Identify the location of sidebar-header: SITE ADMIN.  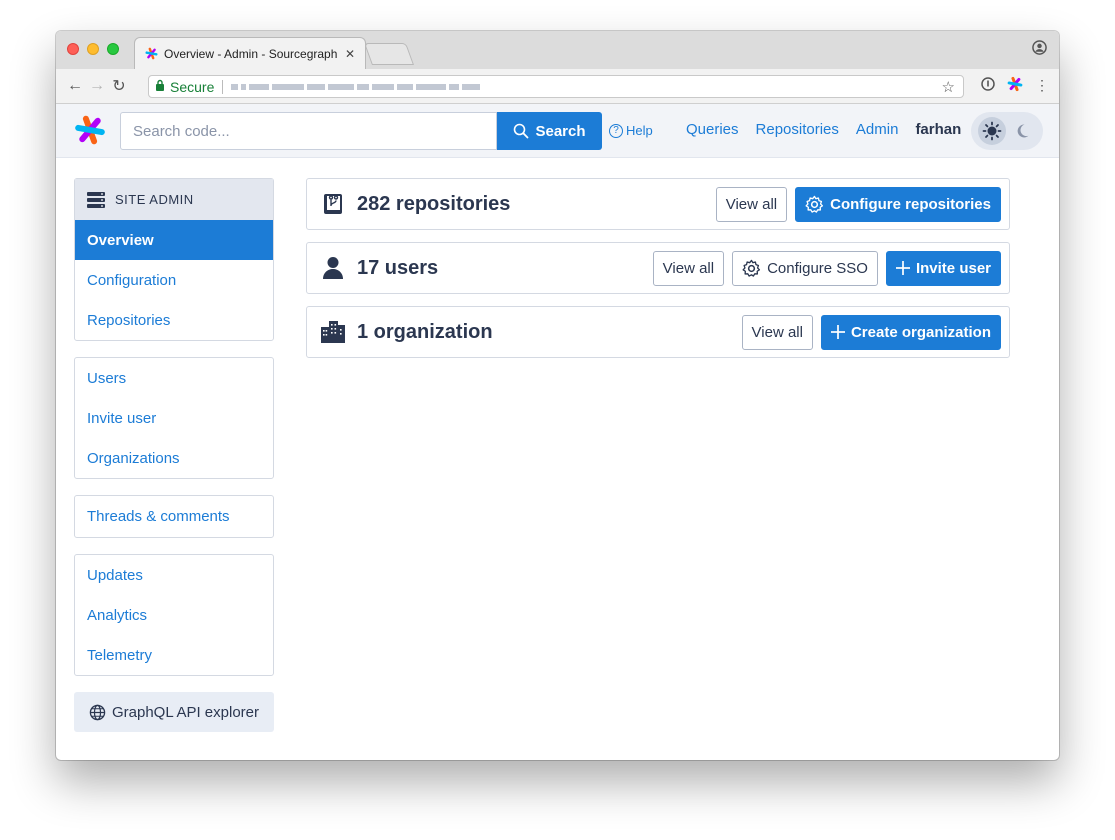
(174, 199).